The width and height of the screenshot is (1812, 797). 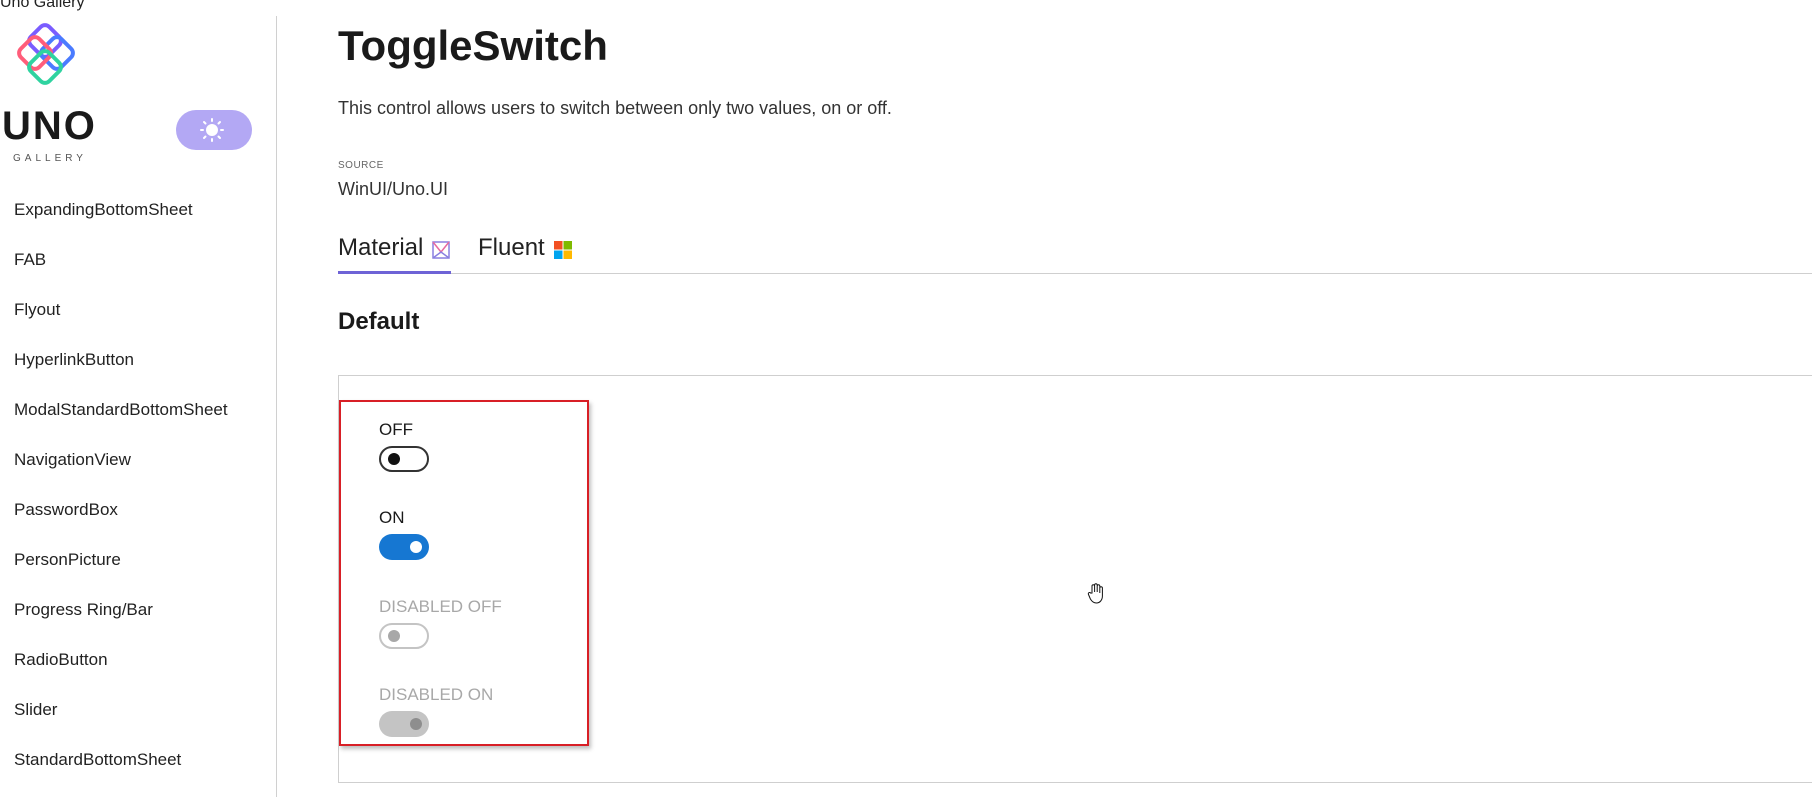 What do you see at coordinates (404, 724) in the screenshot?
I see `toggle-switch-disabled-on` at bounding box center [404, 724].